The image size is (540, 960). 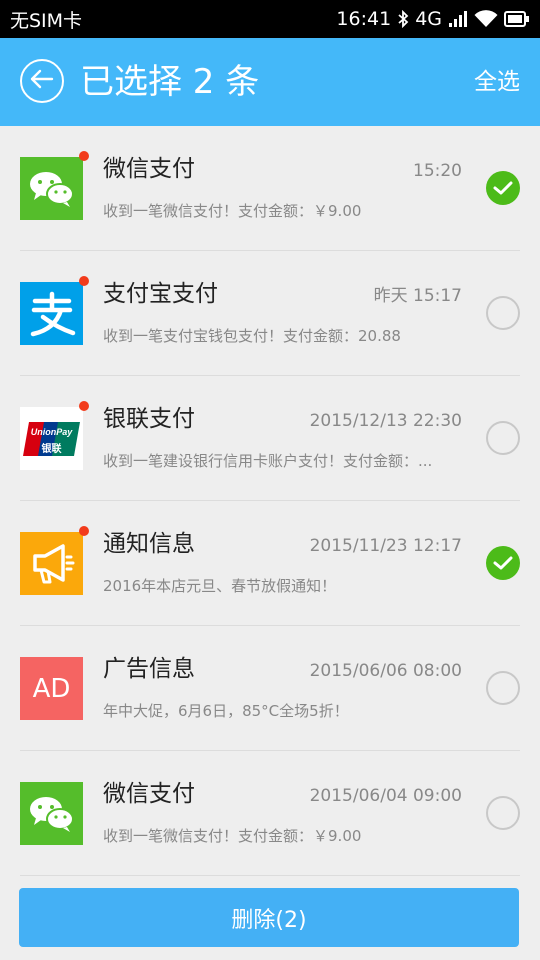 I want to click on alipay-icon, so click(x=51, y=313).